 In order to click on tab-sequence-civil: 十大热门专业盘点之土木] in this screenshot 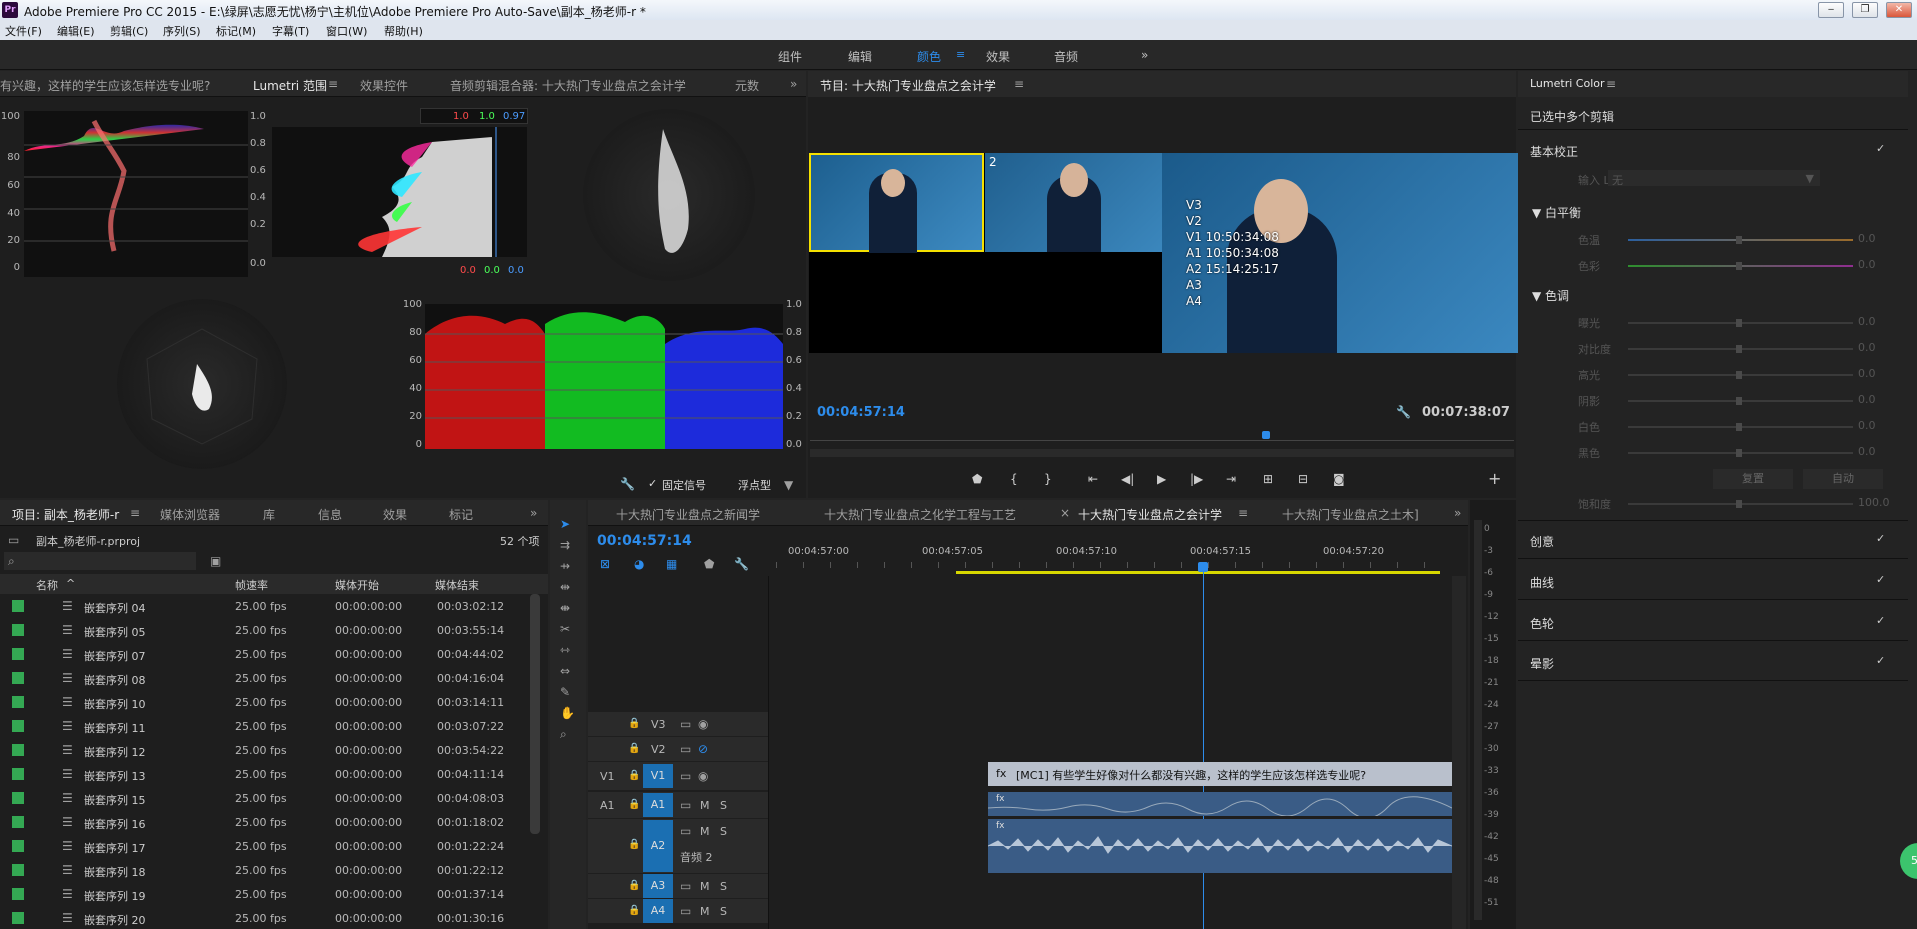, I will do `click(1350, 514)`.